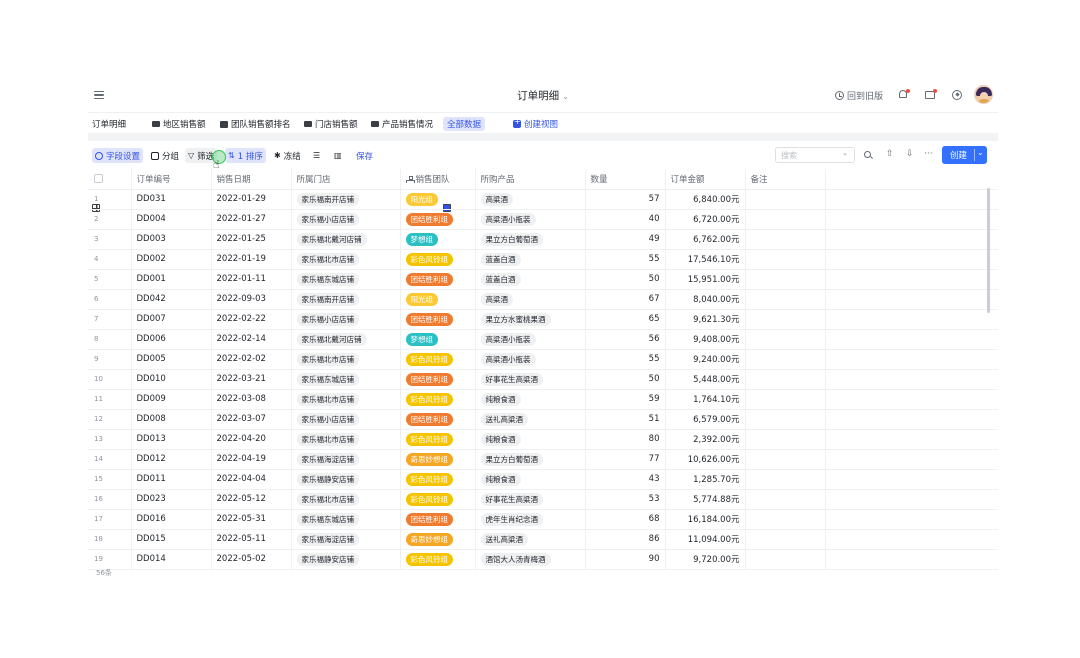  What do you see at coordinates (251, 379) in the screenshot?
I see `sale-date-cell: 2022-03-21` at bounding box center [251, 379].